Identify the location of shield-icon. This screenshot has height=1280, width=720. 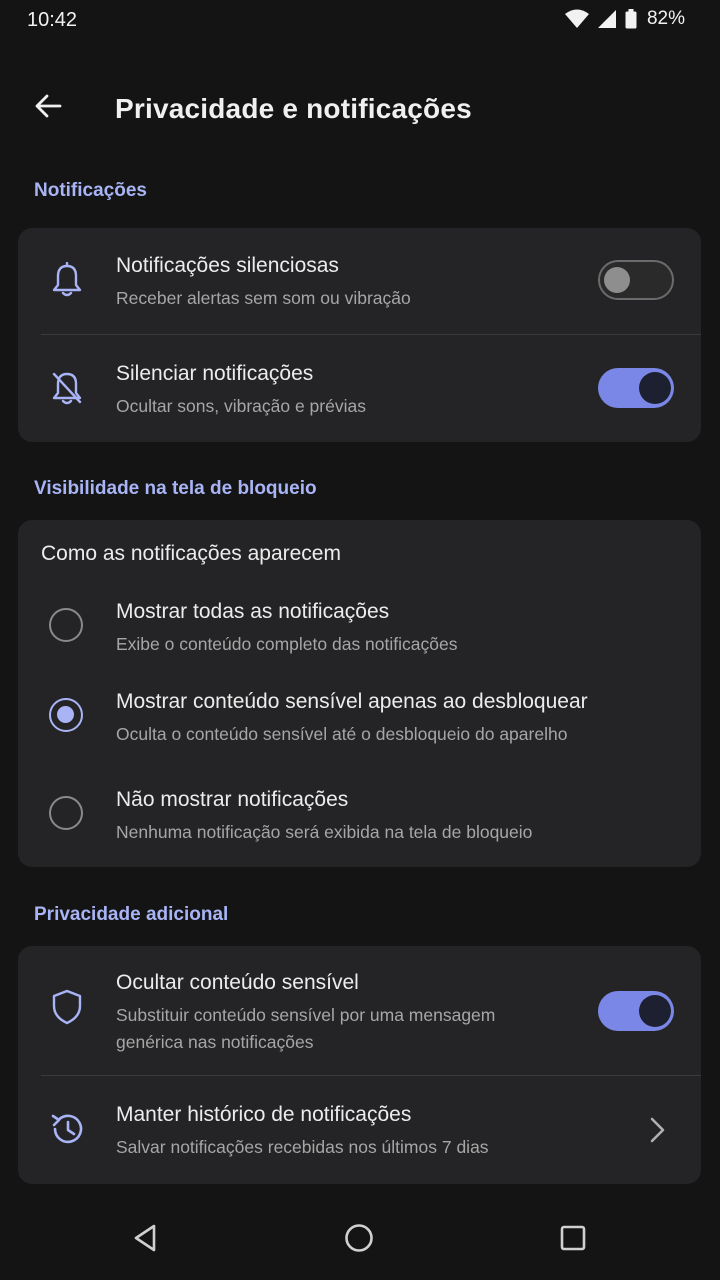
(67, 1007).